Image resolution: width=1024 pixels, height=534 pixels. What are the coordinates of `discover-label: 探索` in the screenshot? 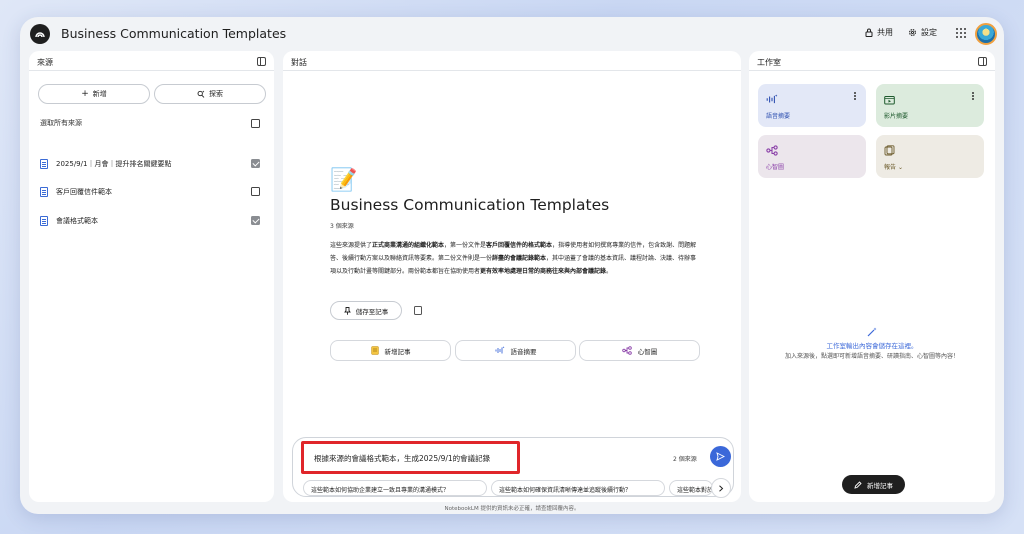 It's located at (216, 94).